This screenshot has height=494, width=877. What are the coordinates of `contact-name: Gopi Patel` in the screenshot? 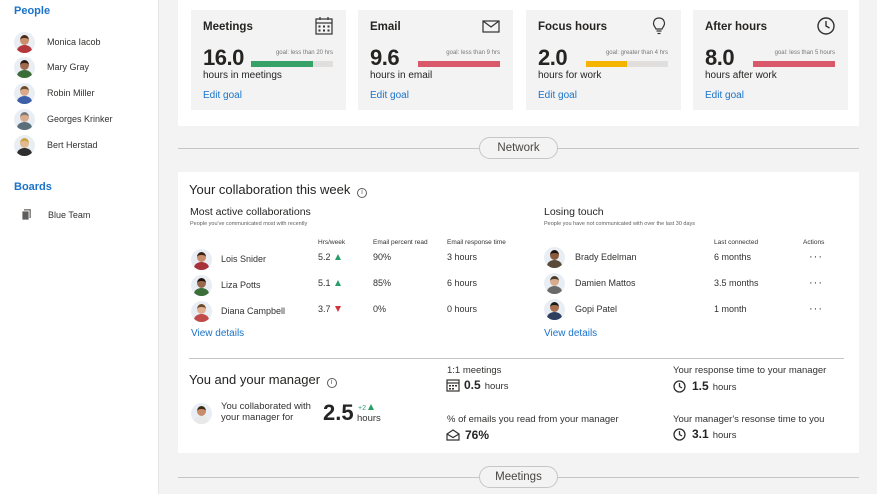 It's located at (596, 309).